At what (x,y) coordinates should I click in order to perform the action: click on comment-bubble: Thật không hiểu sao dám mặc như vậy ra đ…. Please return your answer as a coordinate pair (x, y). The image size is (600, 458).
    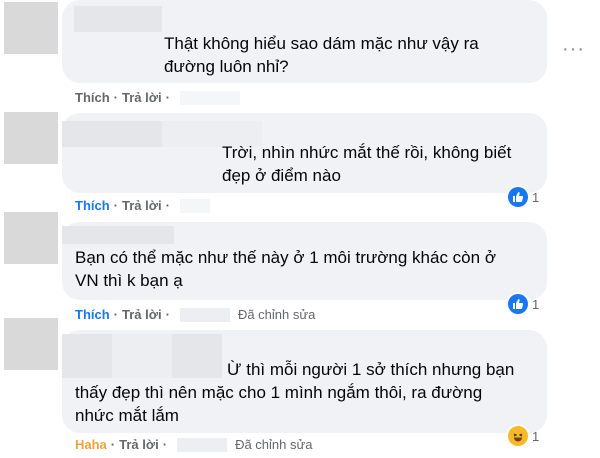
    Looking at the image, I should click on (304, 41).